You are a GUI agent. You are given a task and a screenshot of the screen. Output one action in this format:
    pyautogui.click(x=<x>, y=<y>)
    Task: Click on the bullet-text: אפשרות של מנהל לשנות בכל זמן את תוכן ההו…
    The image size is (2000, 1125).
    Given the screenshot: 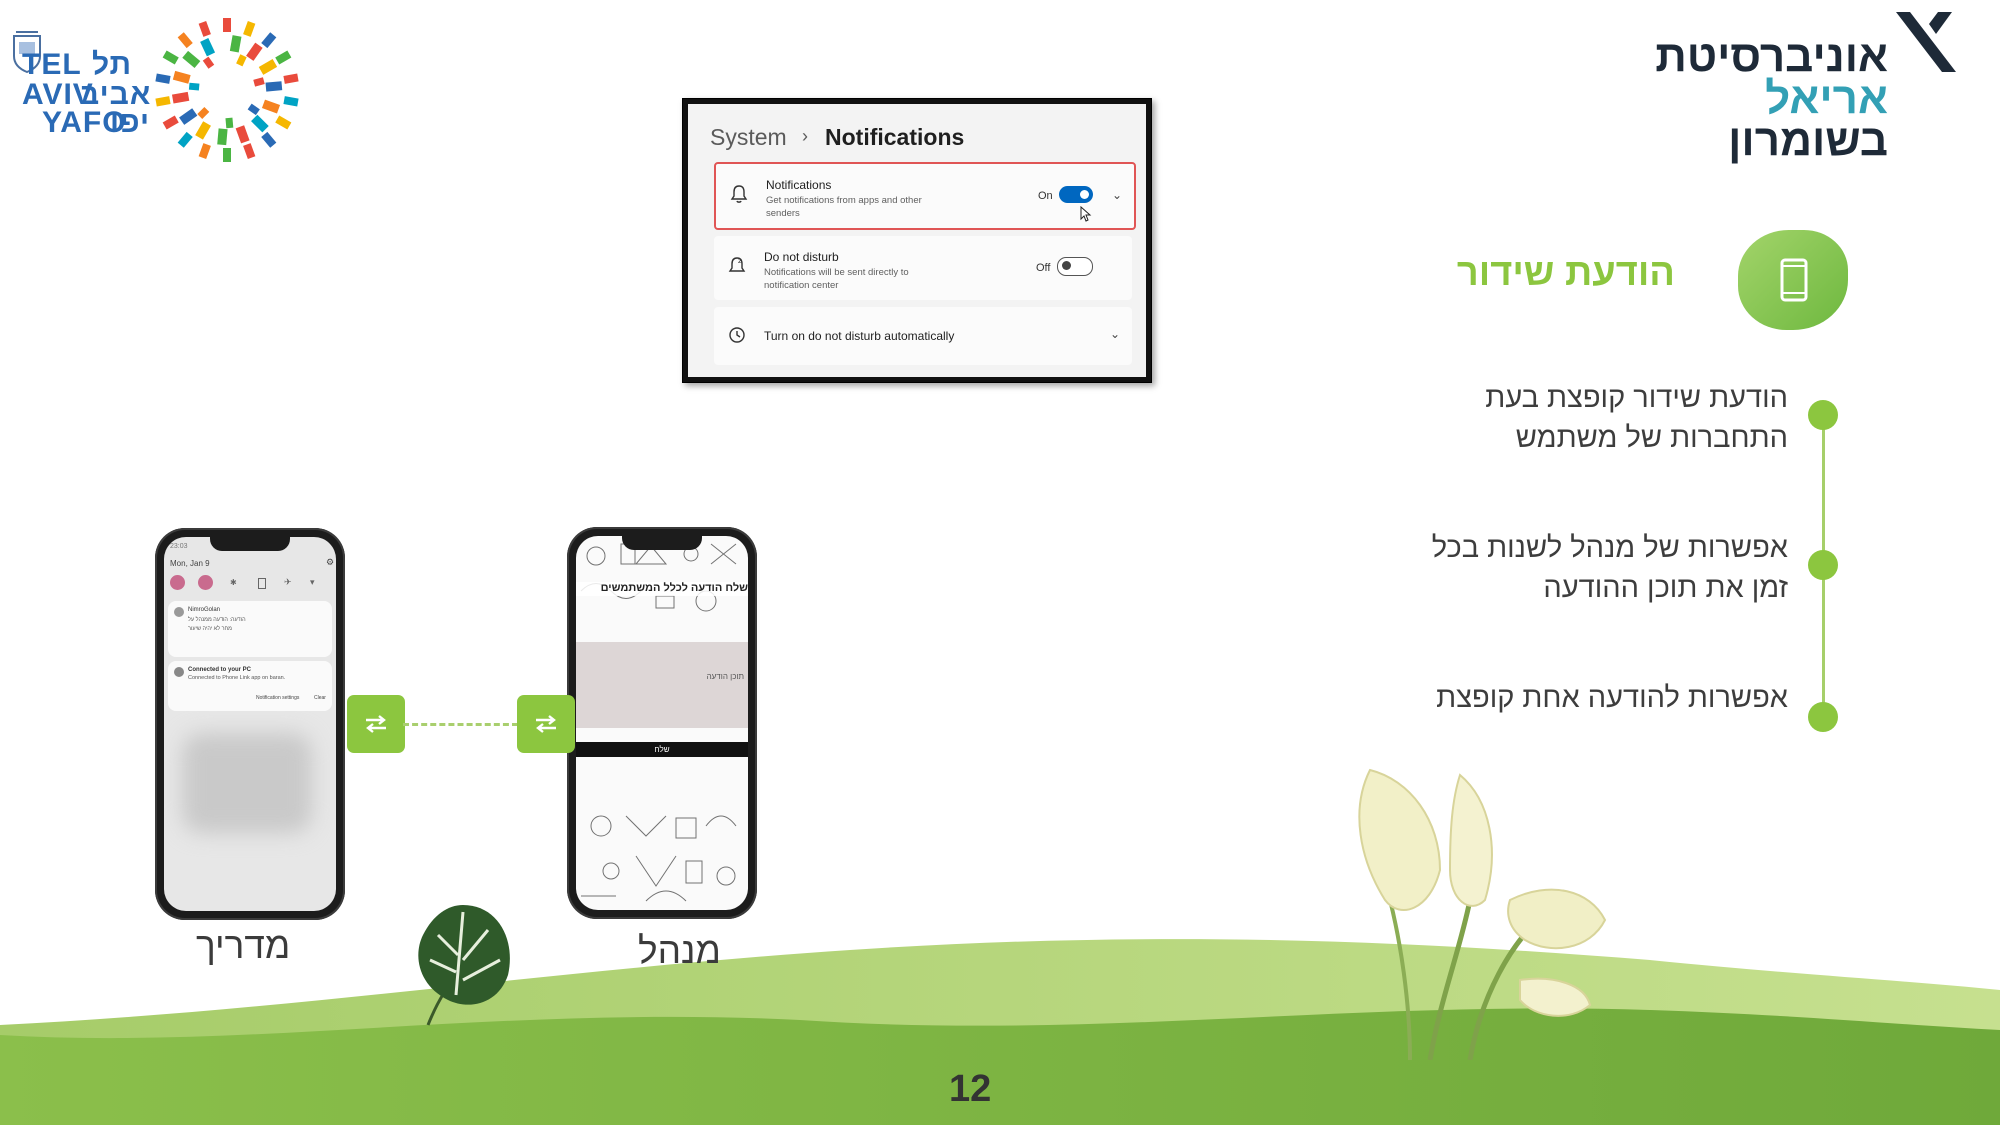 What is the action you would take?
    pyautogui.click(x=1609, y=568)
    